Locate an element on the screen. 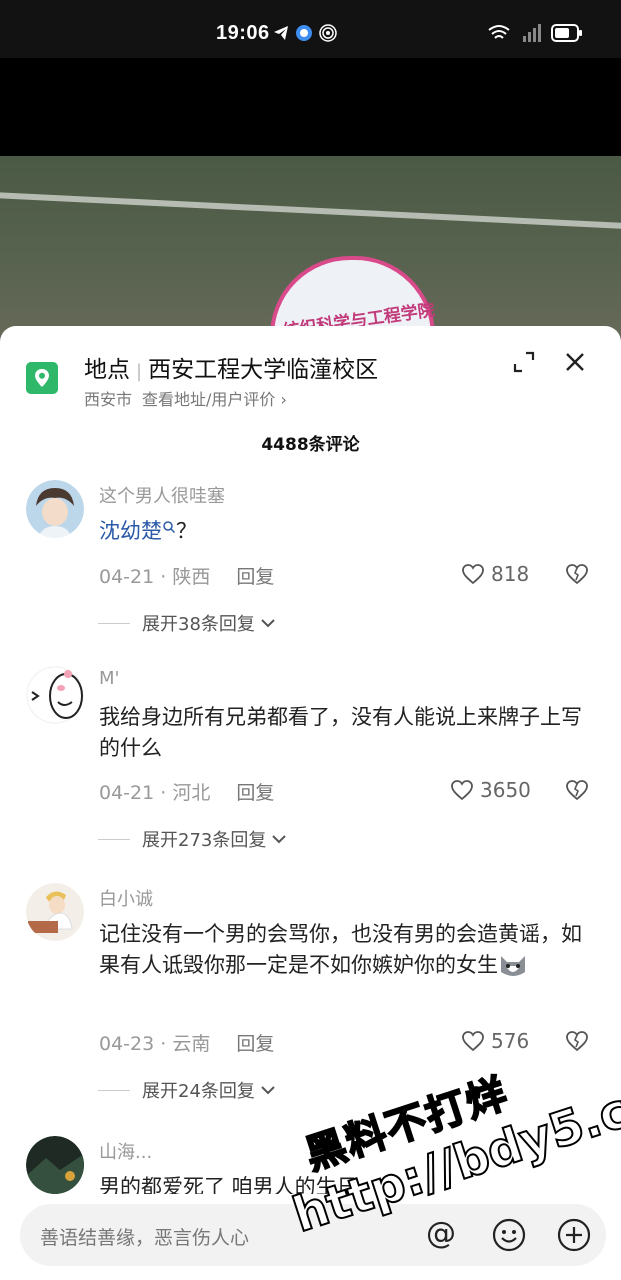  emoji-icon is located at coordinates (509, 1235).